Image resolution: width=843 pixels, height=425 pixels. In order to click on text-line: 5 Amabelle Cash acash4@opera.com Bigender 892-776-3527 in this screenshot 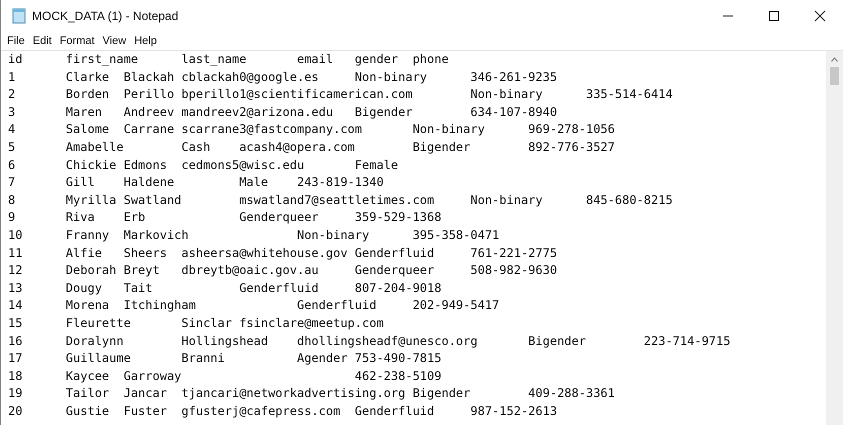, I will do `click(311, 147)`.